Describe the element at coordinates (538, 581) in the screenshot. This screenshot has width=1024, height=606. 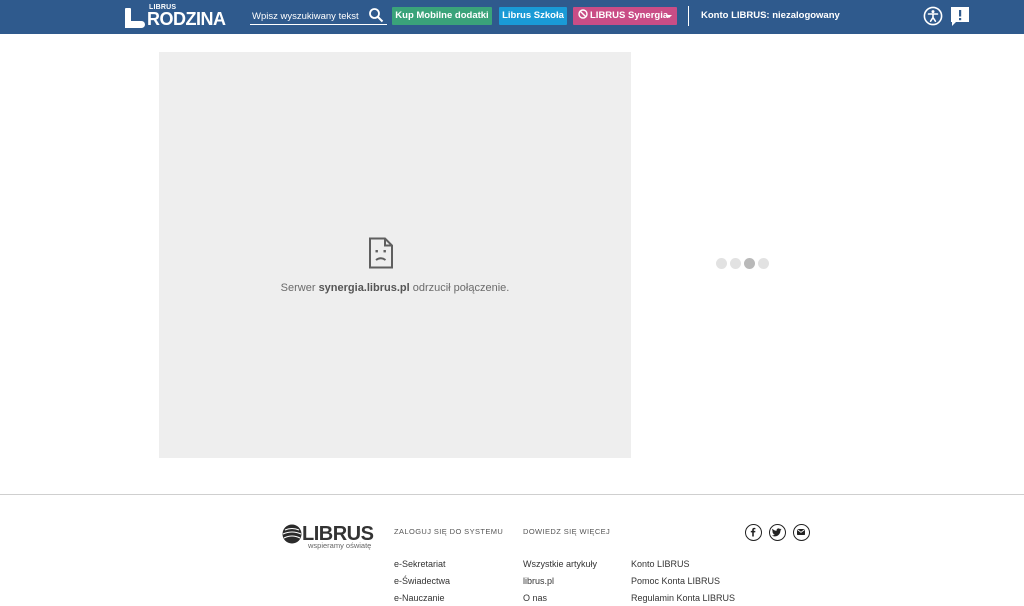
I see `footer-link-librus-pl: librus.pl` at that location.